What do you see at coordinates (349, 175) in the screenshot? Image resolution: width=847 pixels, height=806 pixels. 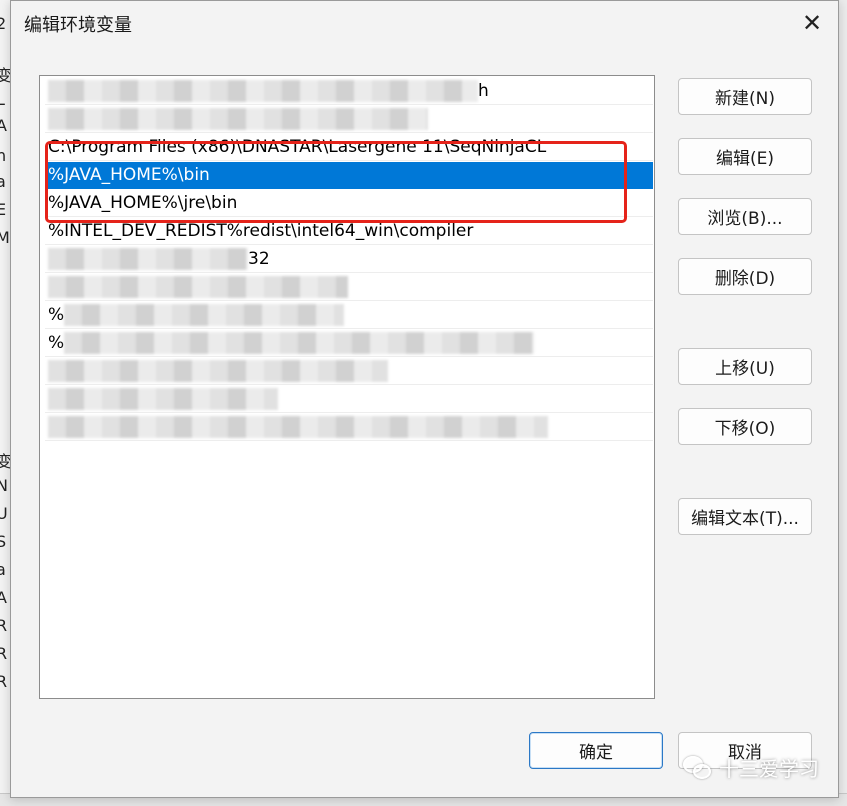 I see `list-item: %JAVA_HOME%\bin` at bounding box center [349, 175].